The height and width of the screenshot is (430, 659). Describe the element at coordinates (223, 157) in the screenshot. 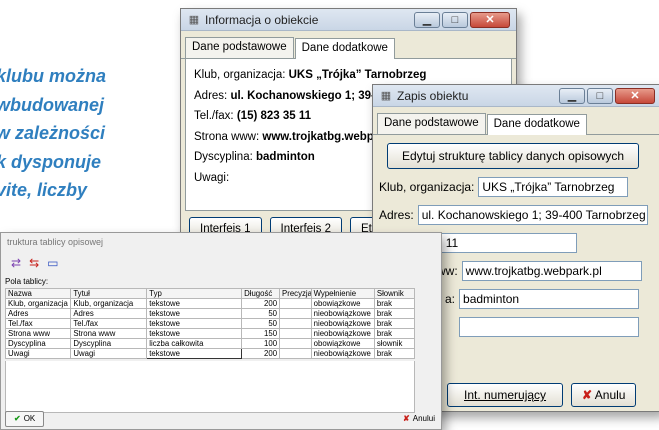

I see `info-label: Dyscyplina:` at that location.